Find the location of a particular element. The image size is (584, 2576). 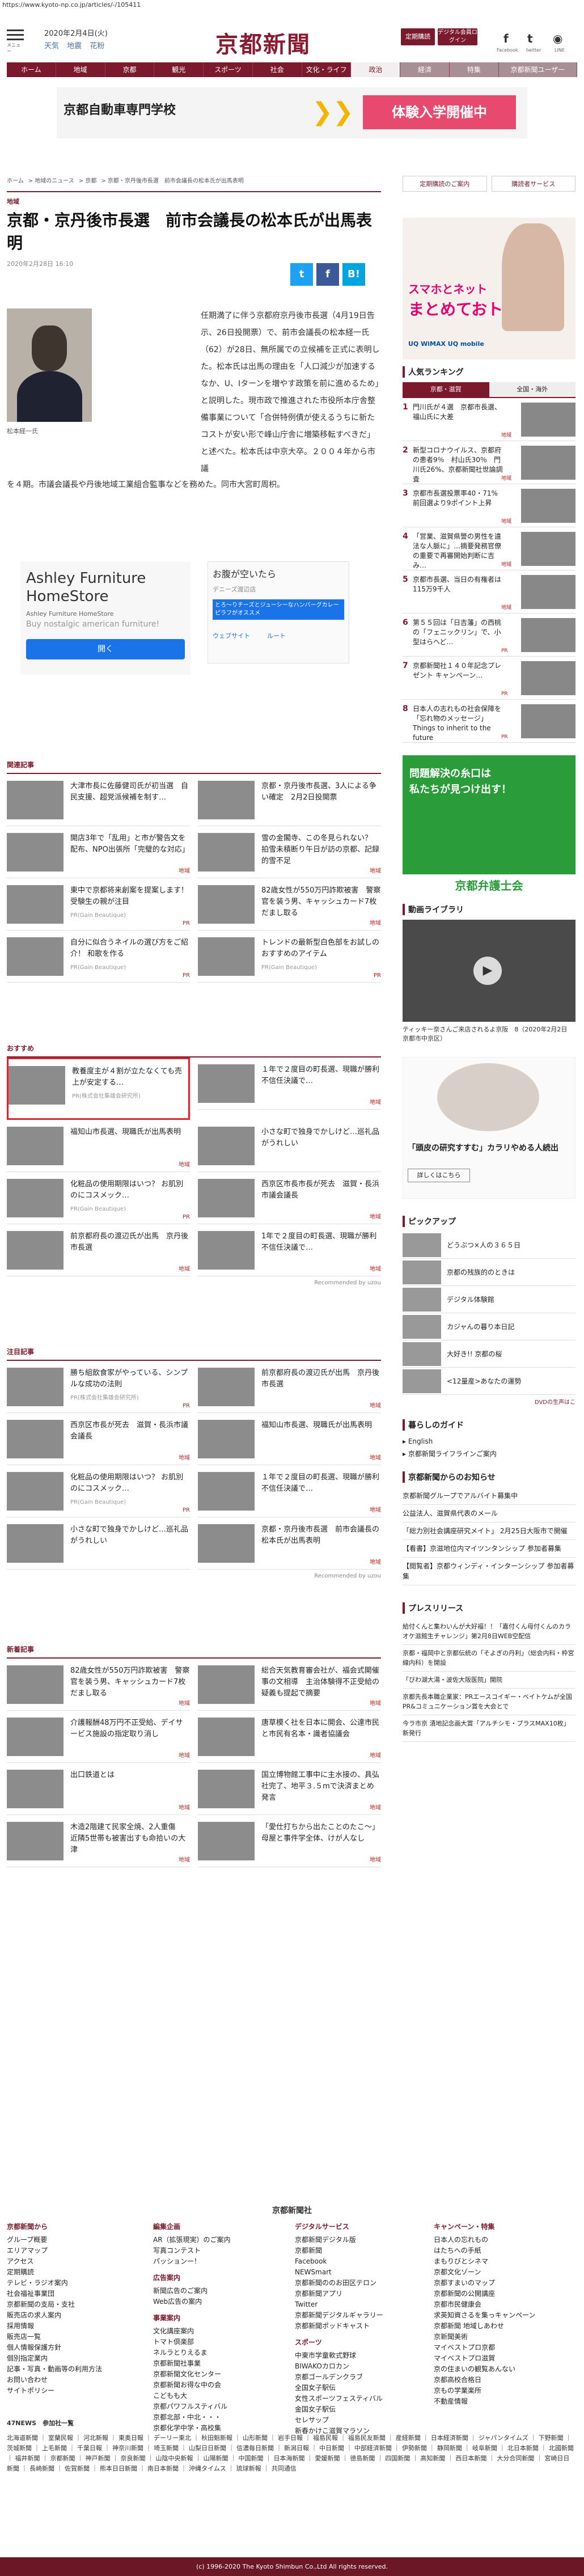

footer-link: 京都ゴールデンクラブ is located at coordinates (339, 2377).